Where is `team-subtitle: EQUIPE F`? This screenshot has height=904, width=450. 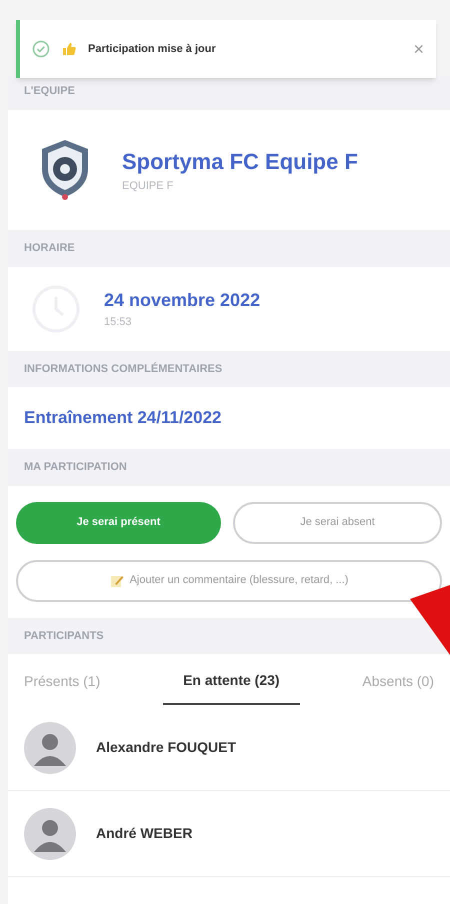 team-subtitle: EQUIPE F is located at coordinates (148, 186).